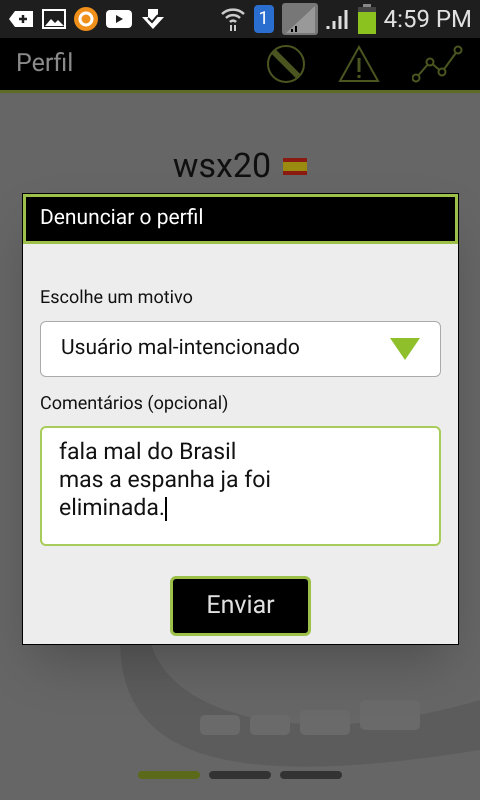  Describe the element at coordinates (264, 19) in the screenshot. I see `sim-badge: 1` at that location.